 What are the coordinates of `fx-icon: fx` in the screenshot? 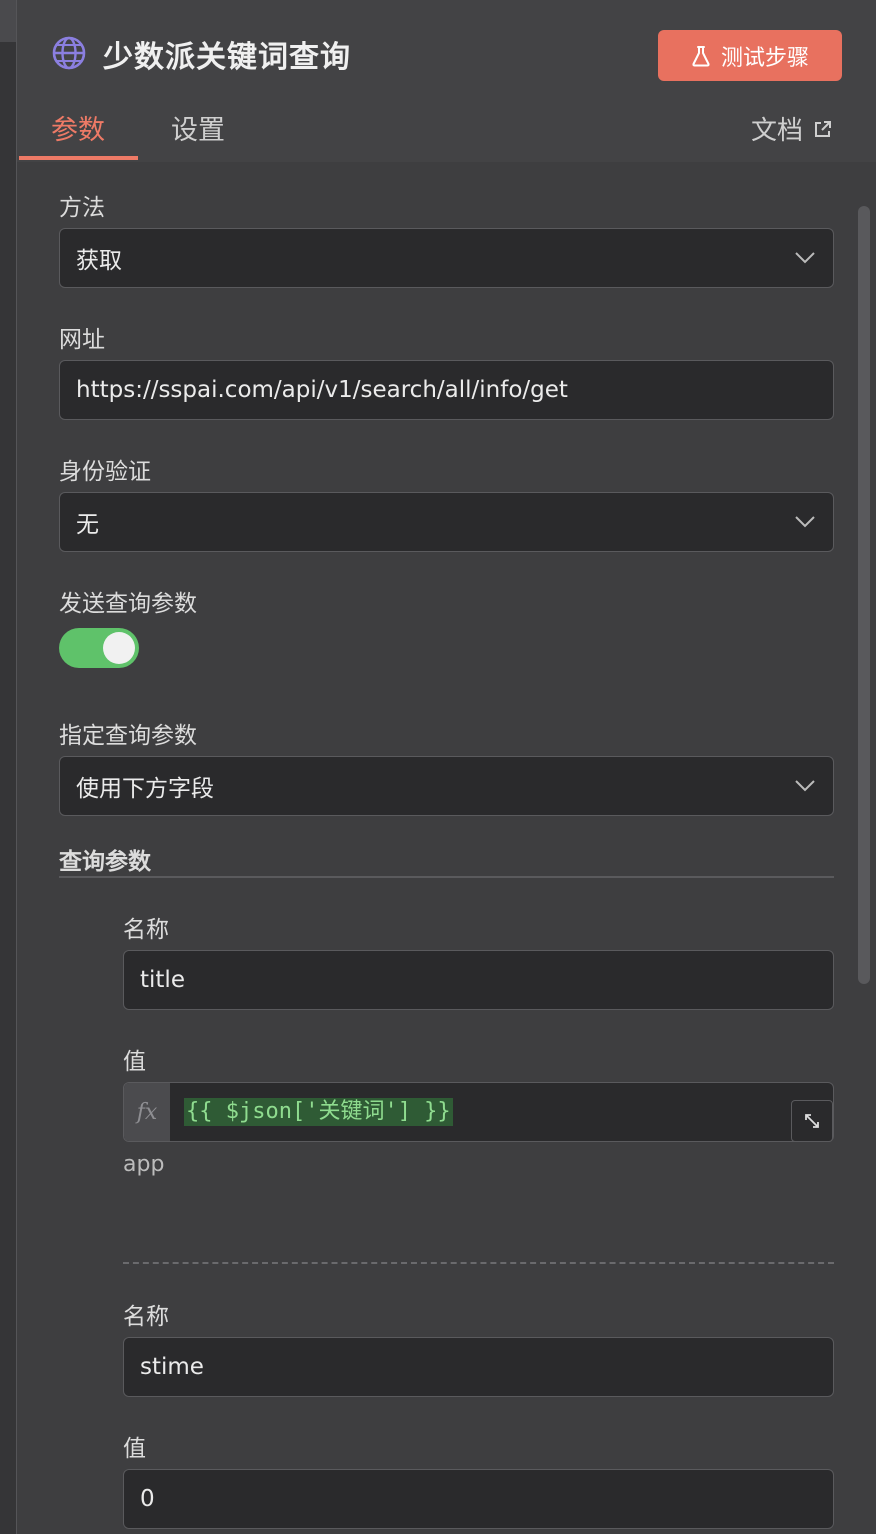 It's located at (147, 1112).